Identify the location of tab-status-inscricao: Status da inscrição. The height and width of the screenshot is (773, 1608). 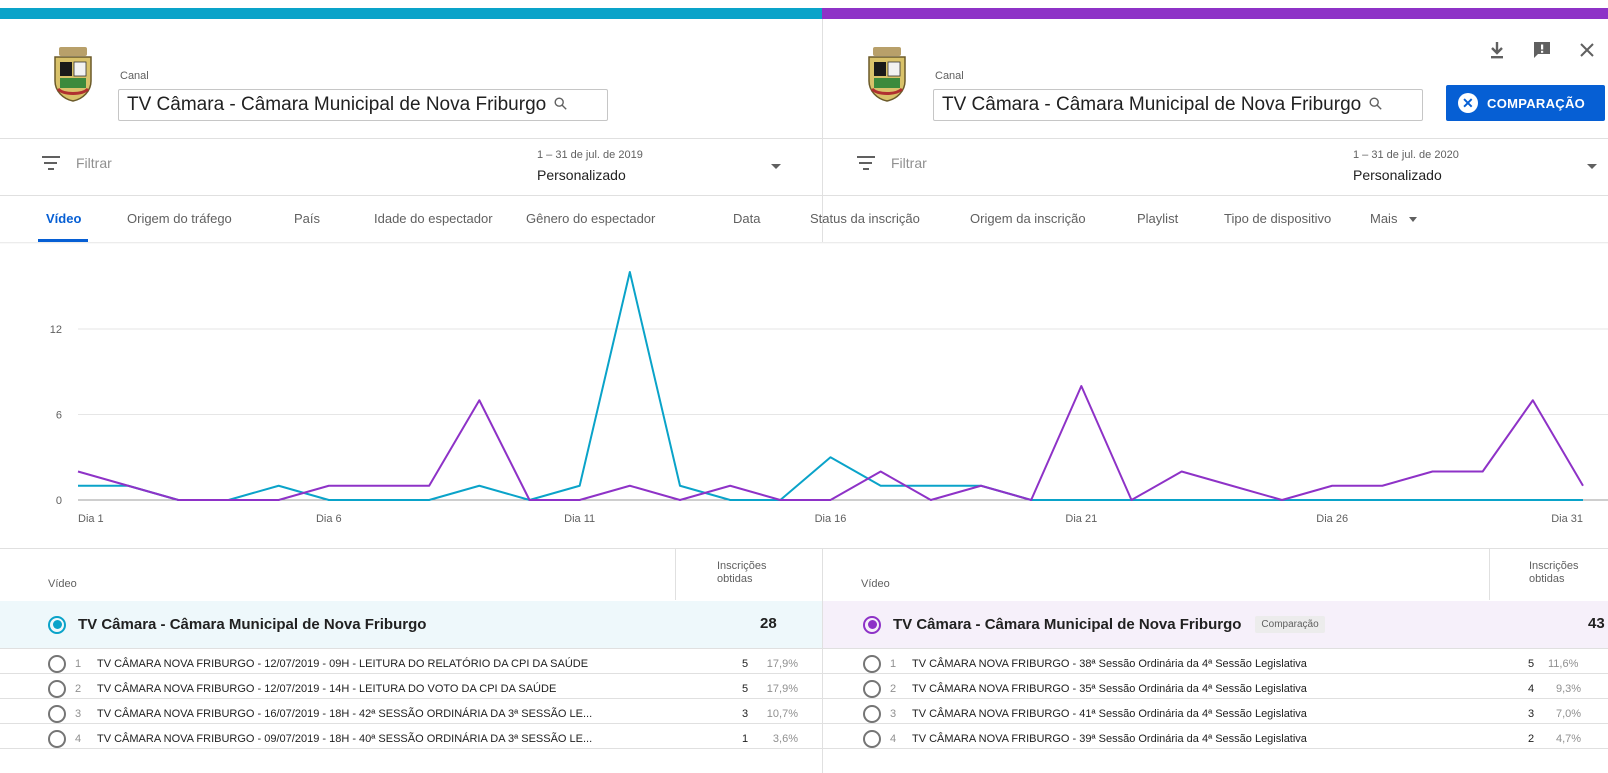
(865, 218).